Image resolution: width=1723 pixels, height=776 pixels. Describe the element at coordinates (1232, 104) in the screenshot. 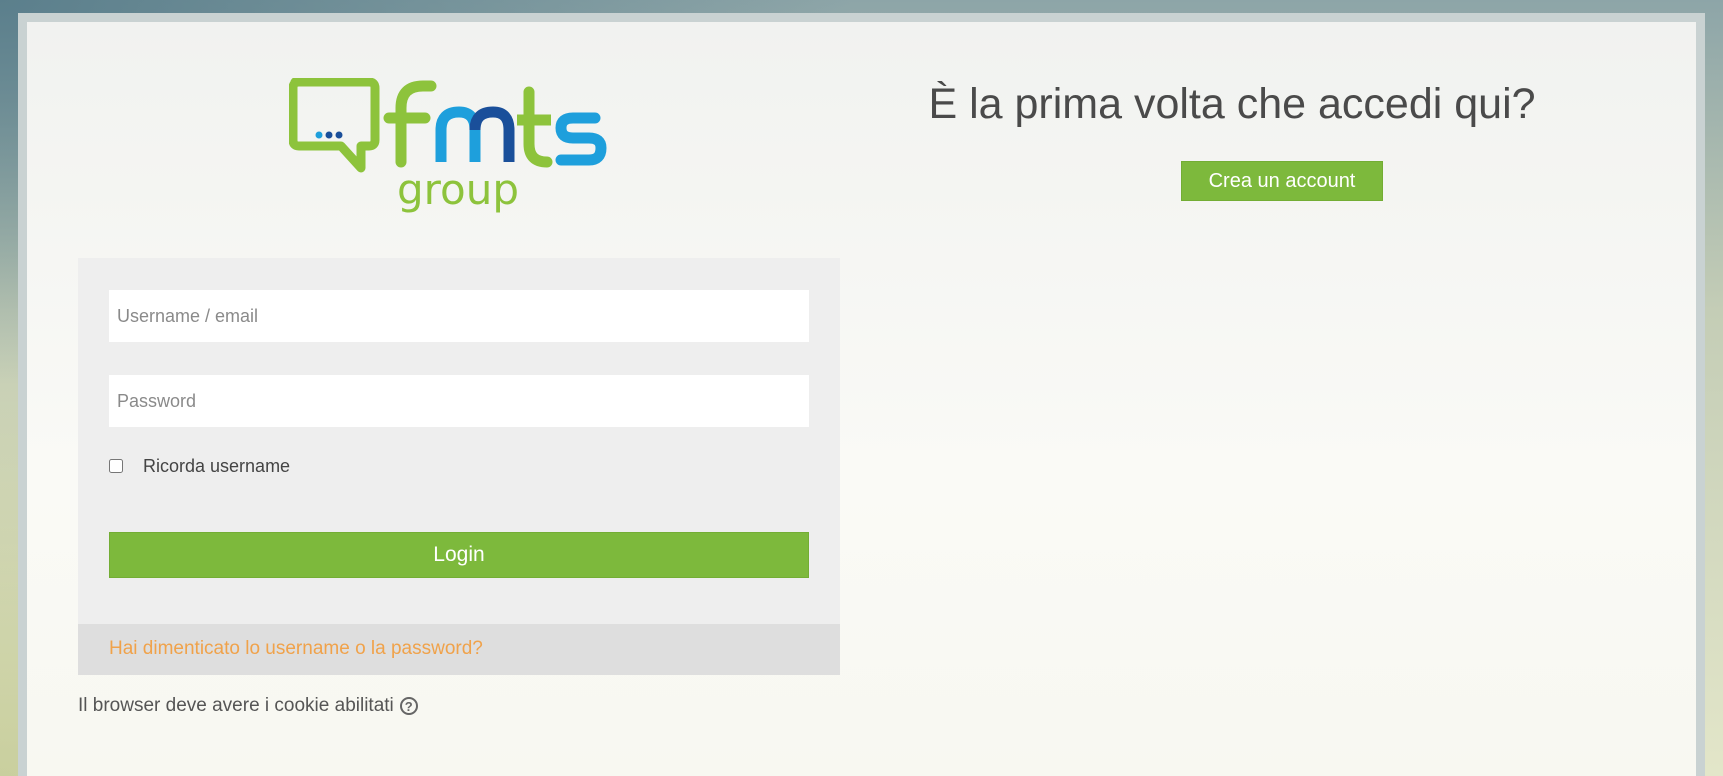

I see `first-time-heading: È la prima volta che accedi qui?` at that location.